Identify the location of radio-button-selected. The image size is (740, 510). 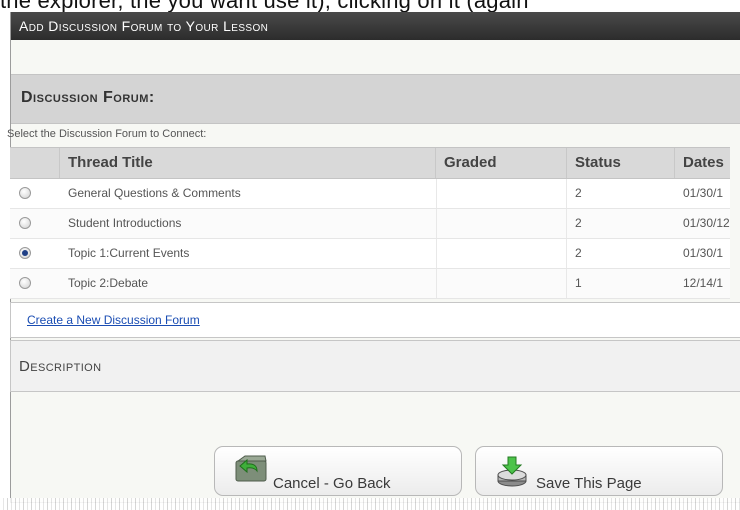
(25, 252).